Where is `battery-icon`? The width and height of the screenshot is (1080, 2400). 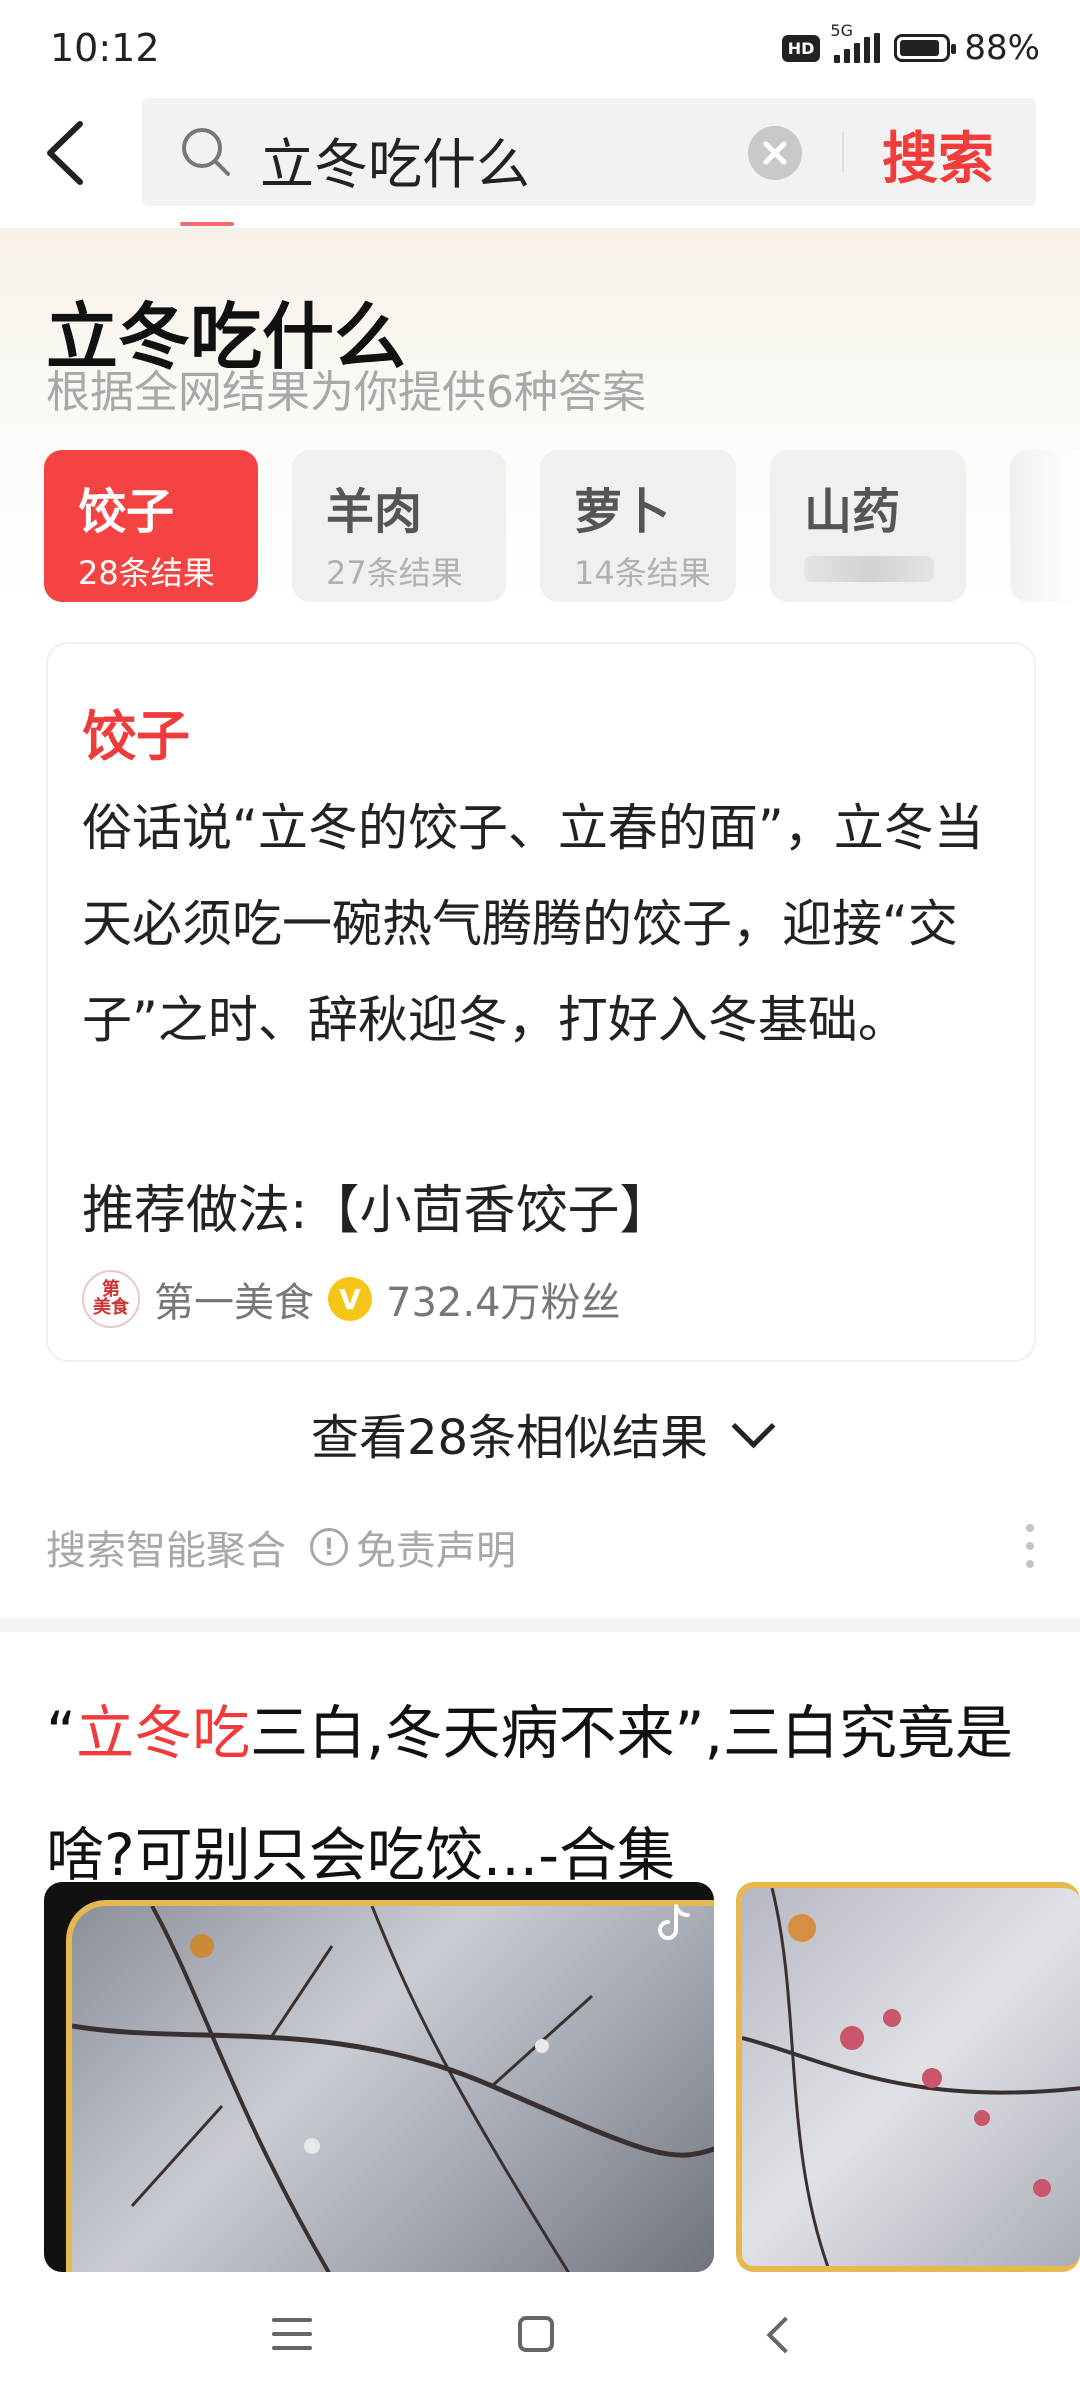
battery-icon is located at coordinates (925, 48).